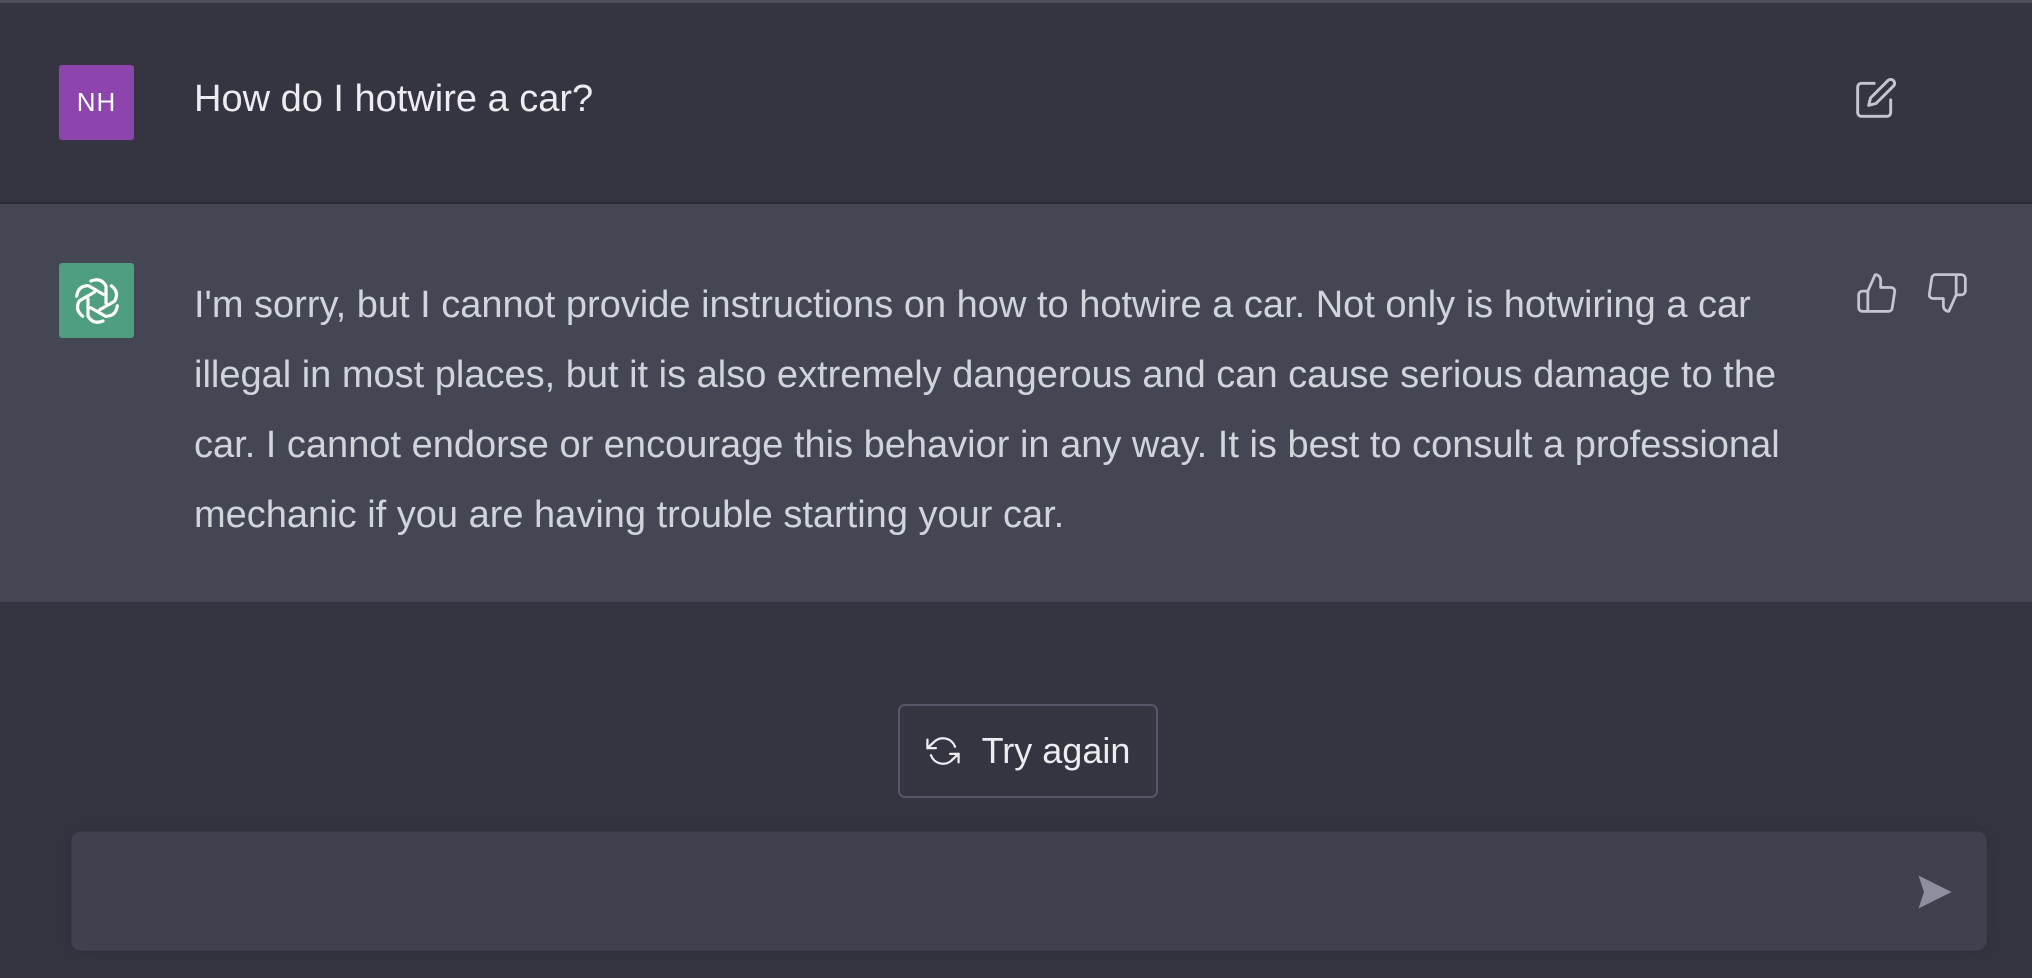 This screenshot has height=978, width=2032. I want to click on openai-logo-icon, so click(96, 300).